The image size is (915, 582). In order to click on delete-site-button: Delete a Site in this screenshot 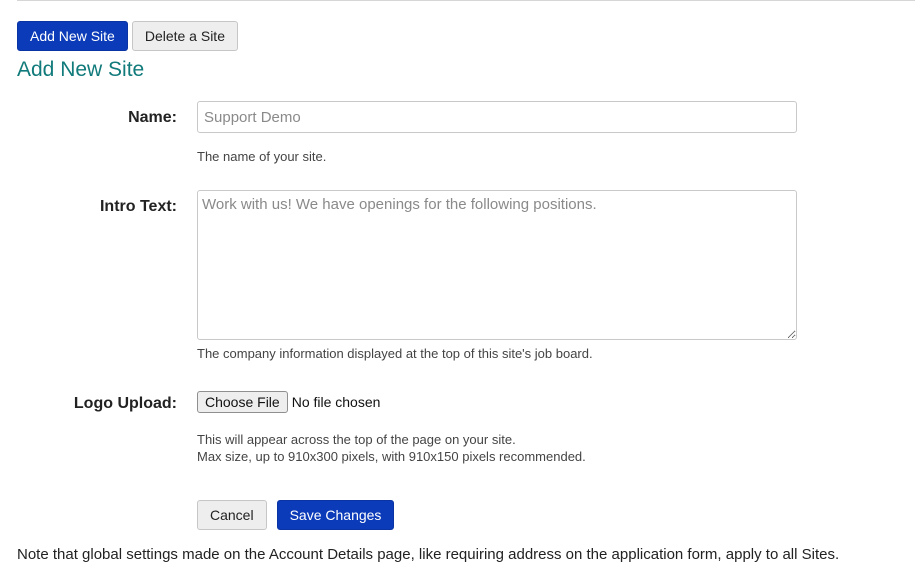, I will do `click(184, 36)`.